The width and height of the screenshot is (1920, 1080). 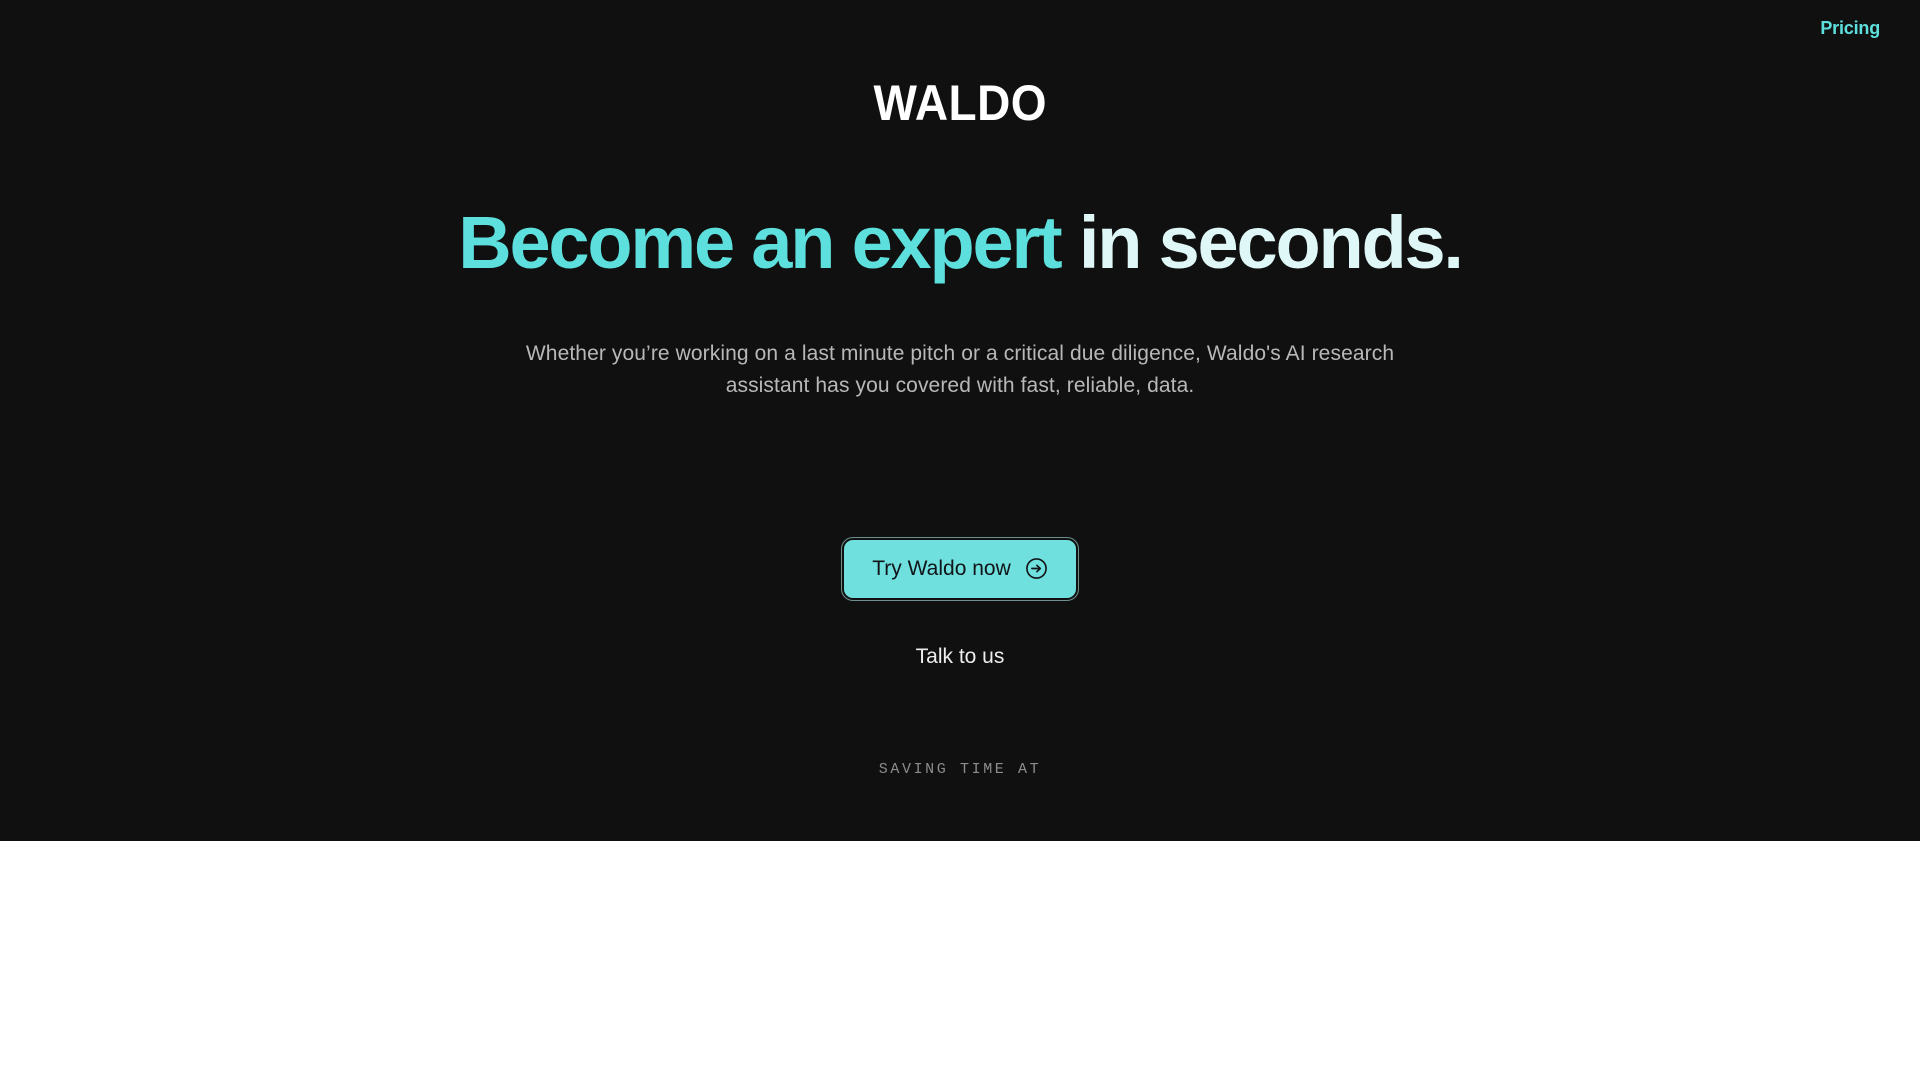 I want to click on secondary-cta-container: Talk to us, so click(x=960, y=657).